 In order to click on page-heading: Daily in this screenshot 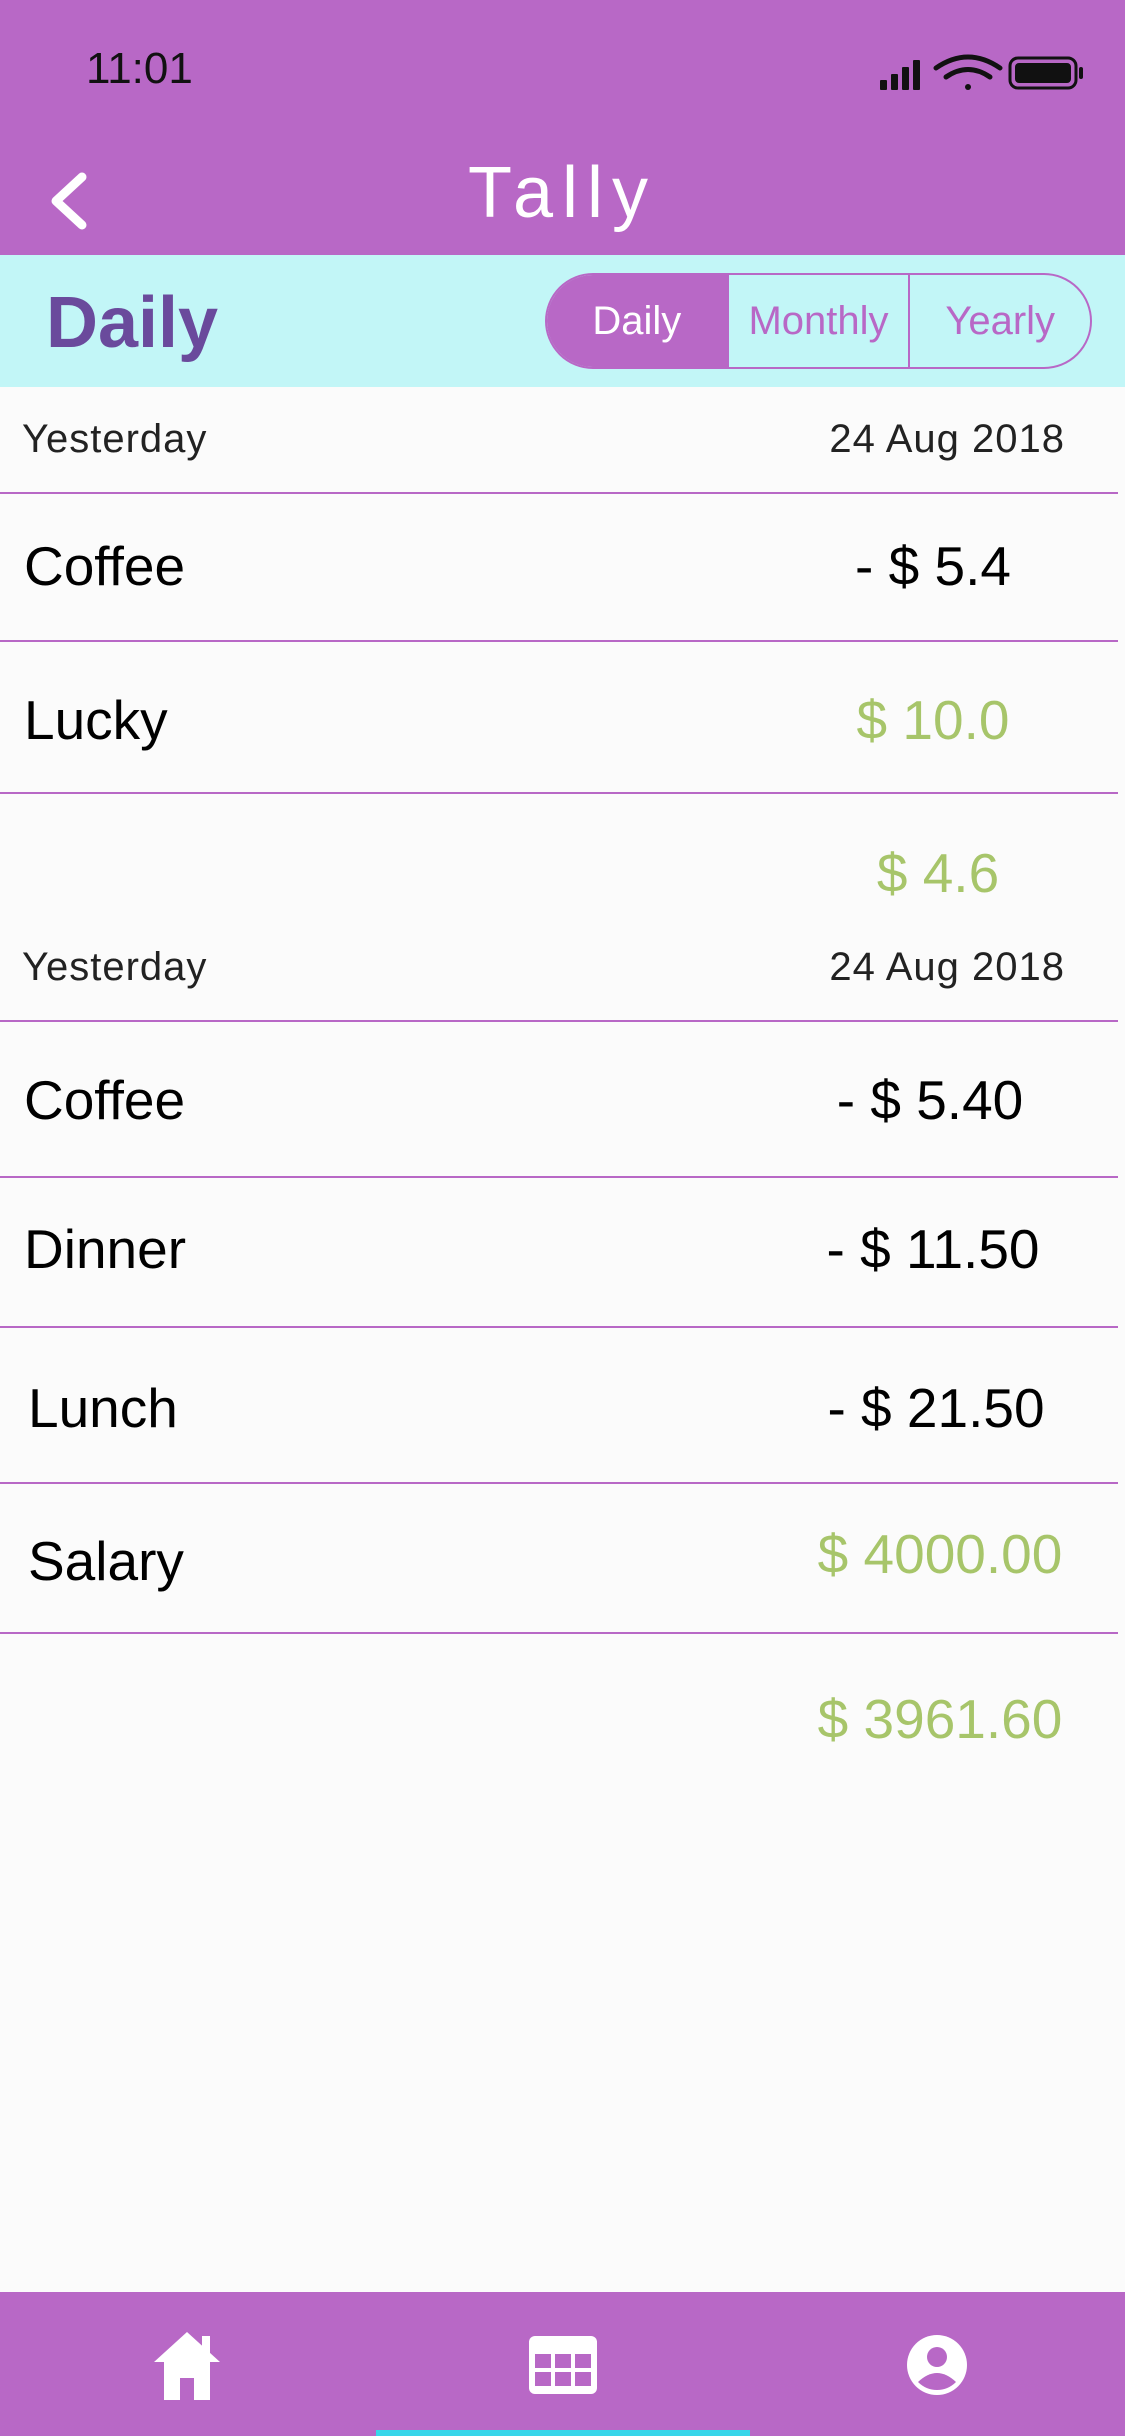, I will do `click(132, 323)`.